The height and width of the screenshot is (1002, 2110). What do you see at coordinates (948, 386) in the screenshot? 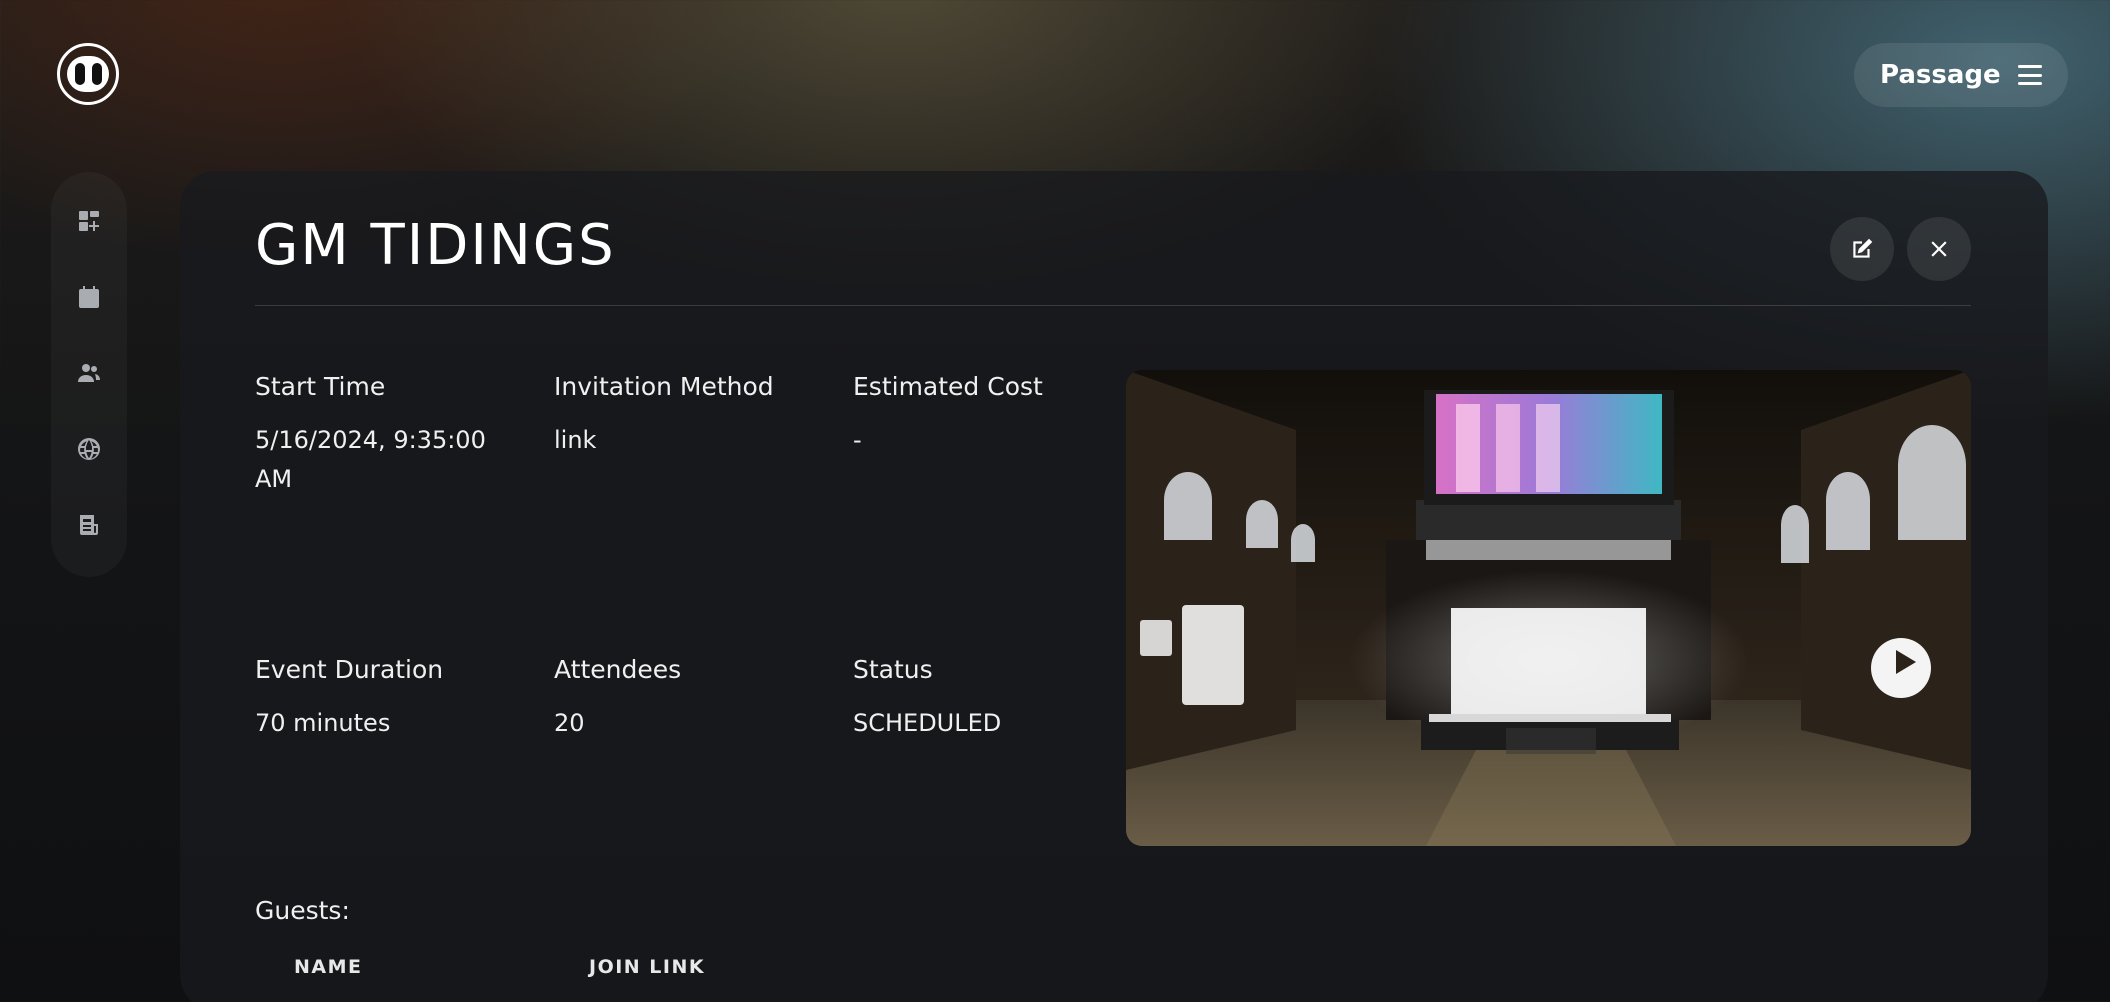
I see `field-label: Estimated Cost` at bounding box center [948, 386].